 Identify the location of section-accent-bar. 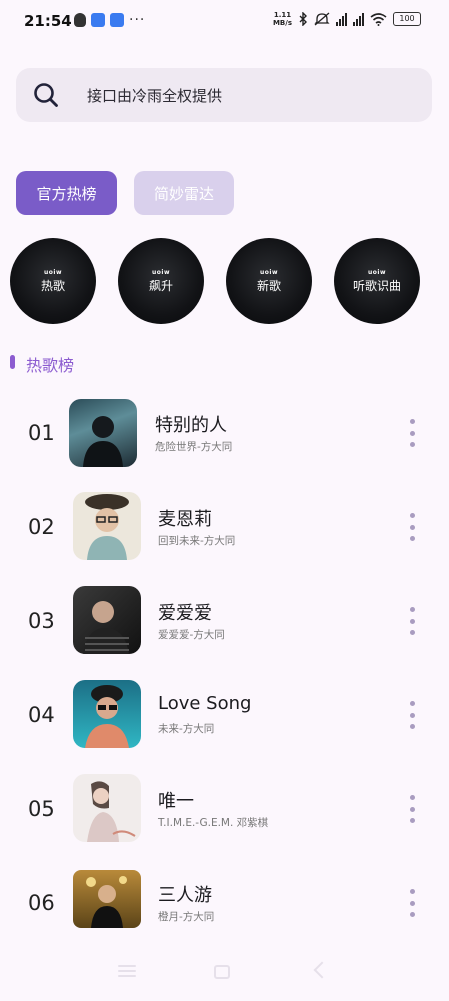
(12, 362).